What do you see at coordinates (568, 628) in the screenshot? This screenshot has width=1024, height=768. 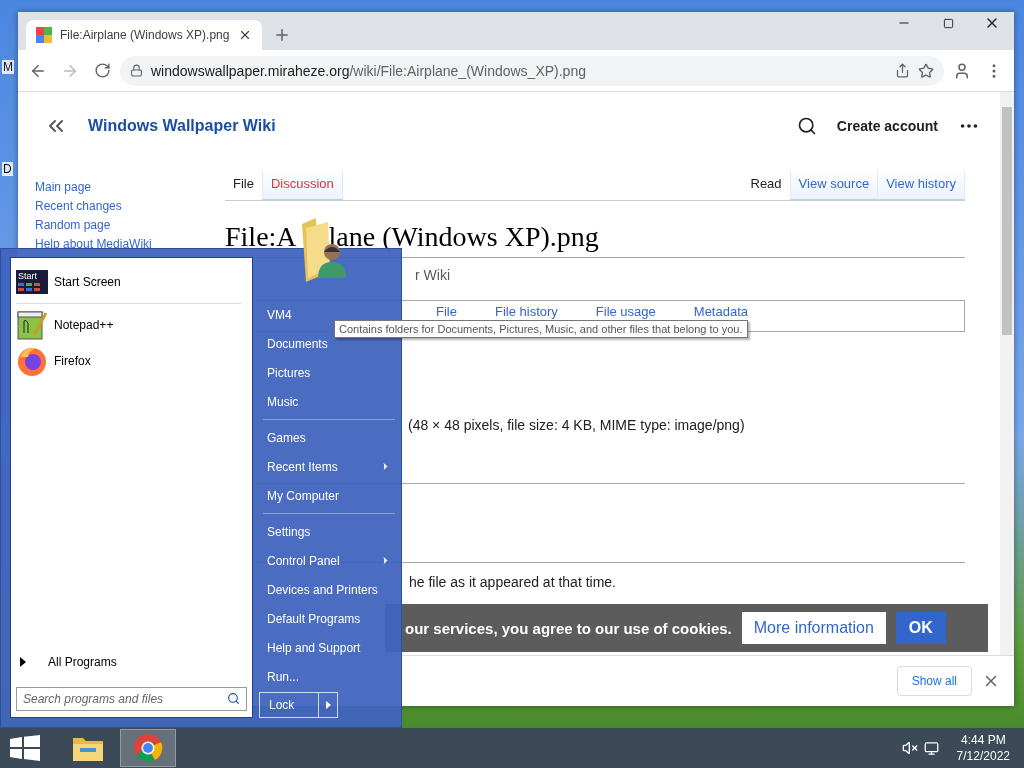 I see `cookie-text: our services, you agree to our use of cookies.` at bounding box center [568, 628].